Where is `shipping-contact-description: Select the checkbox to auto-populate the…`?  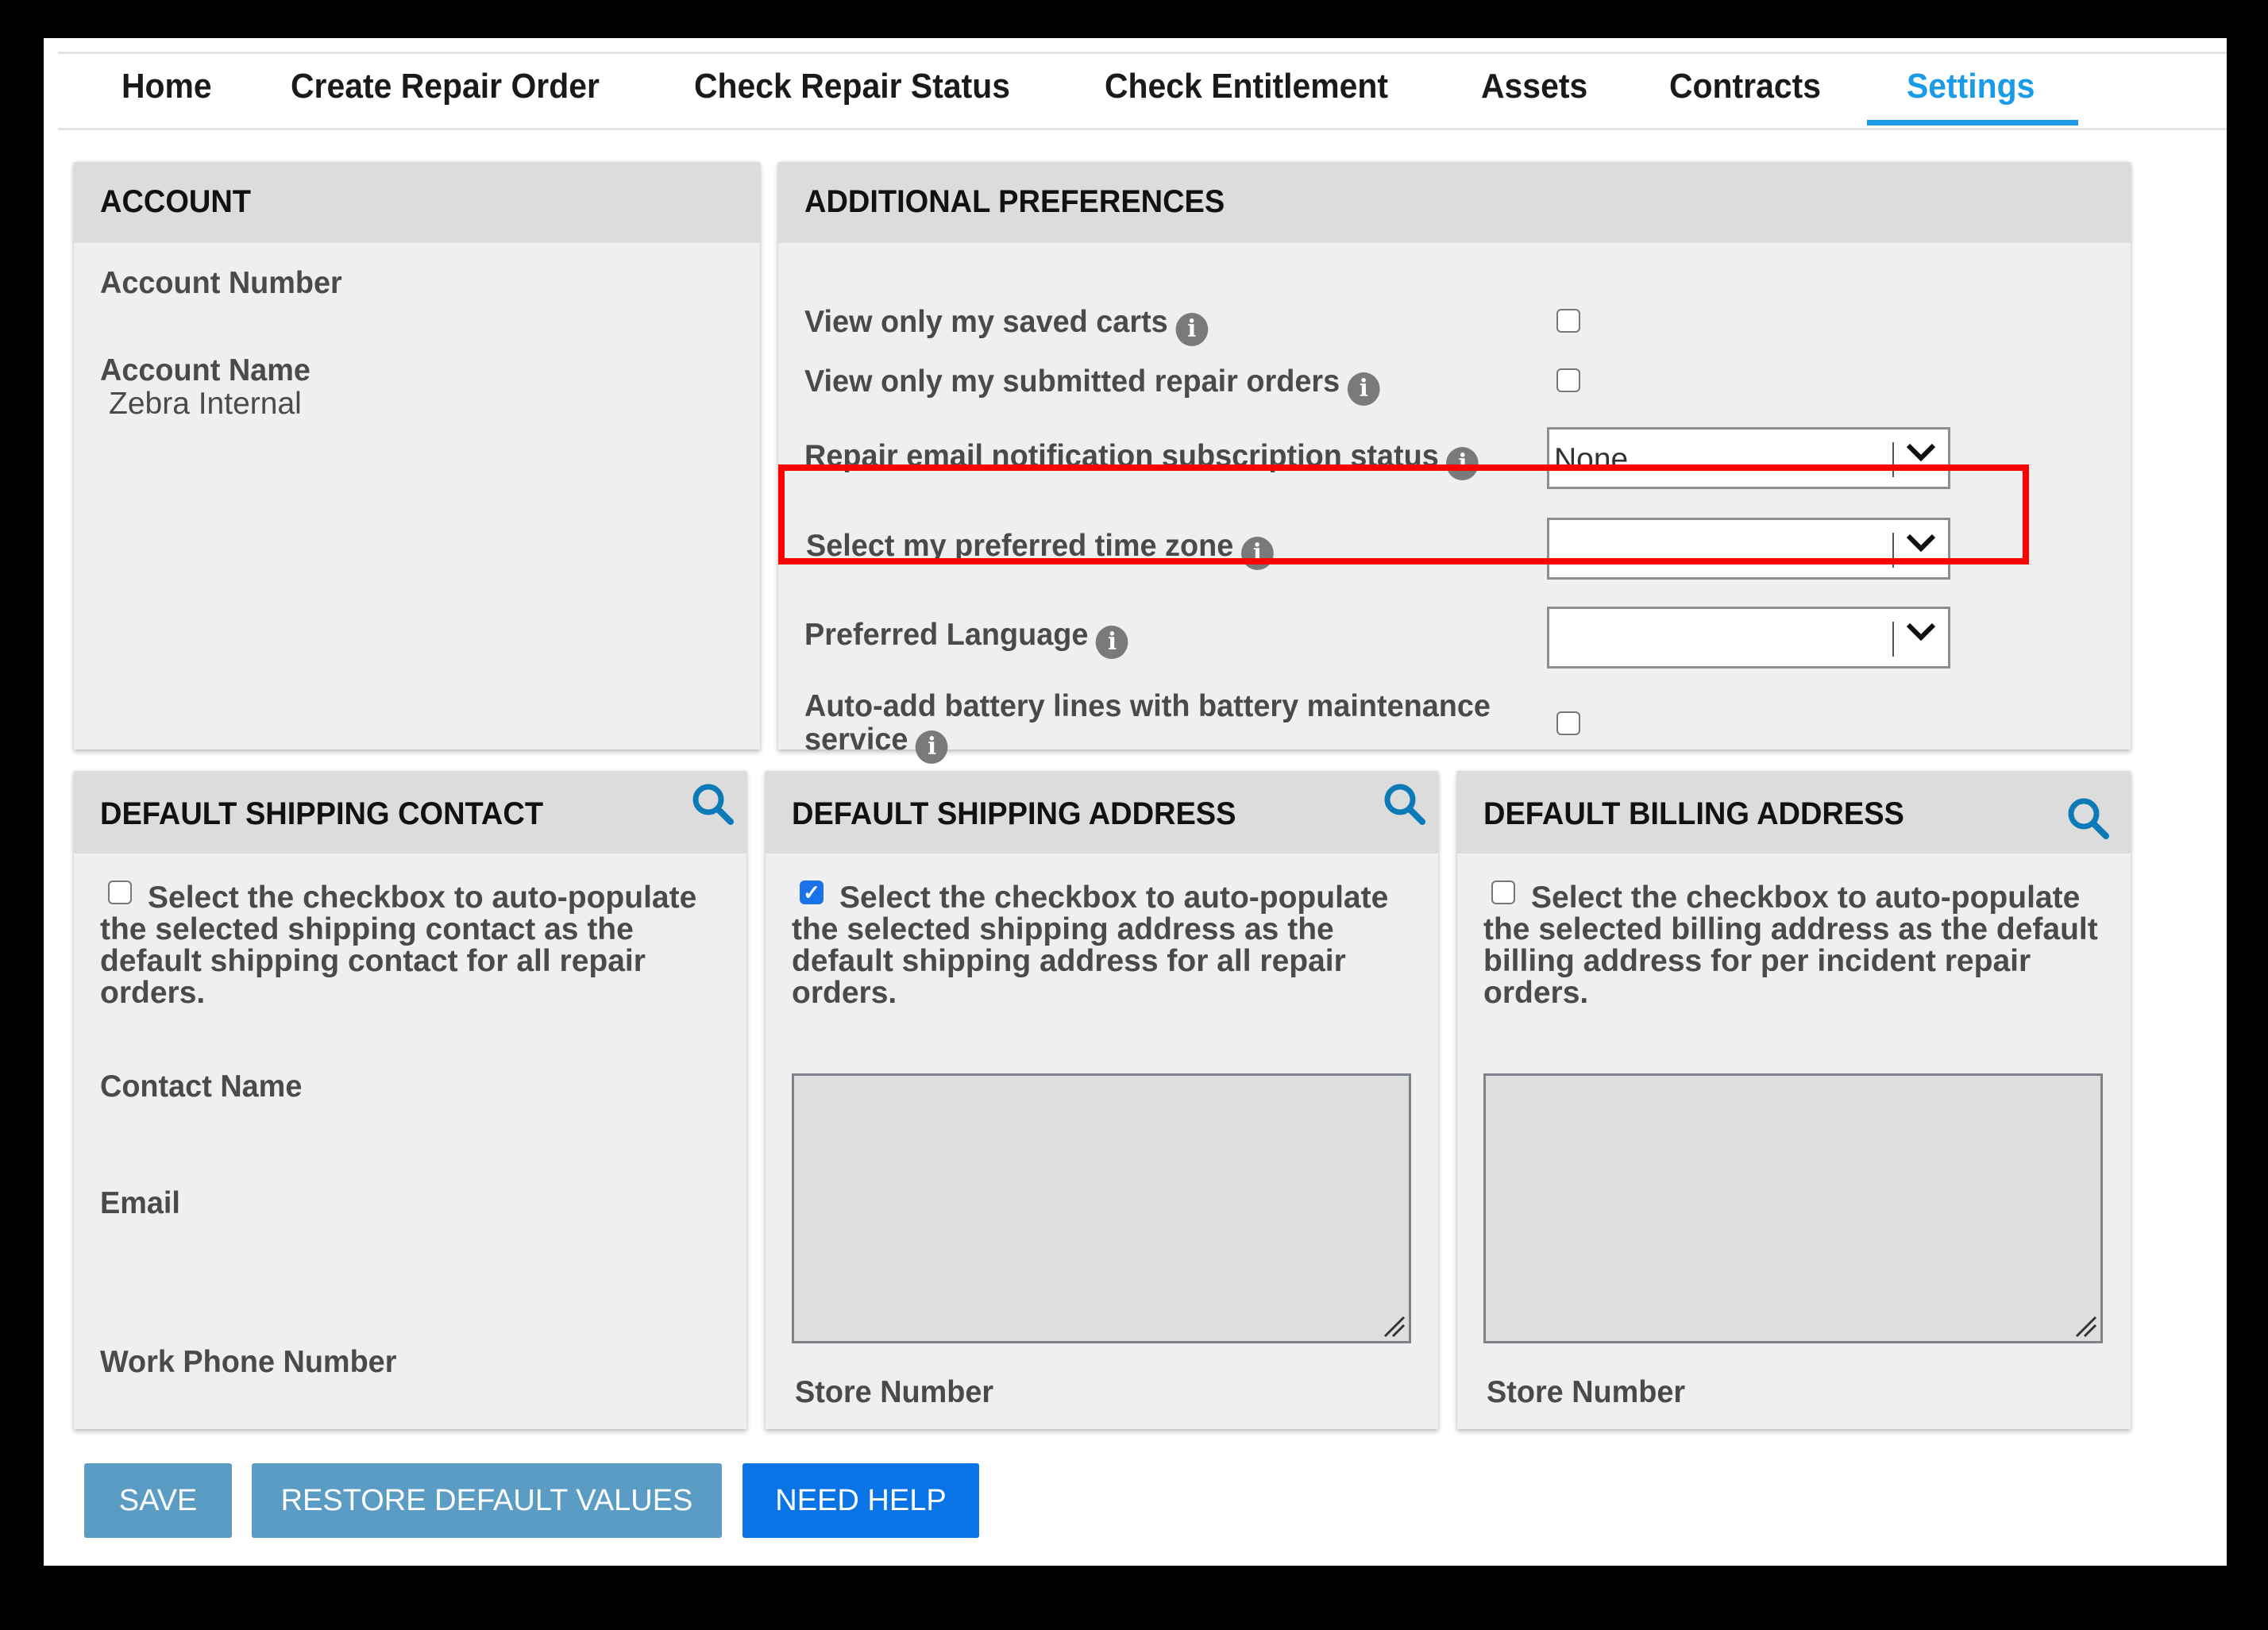
shipping-contact-description: Select the checkbox to auto-populate the… is located at coordinates (398, 945).